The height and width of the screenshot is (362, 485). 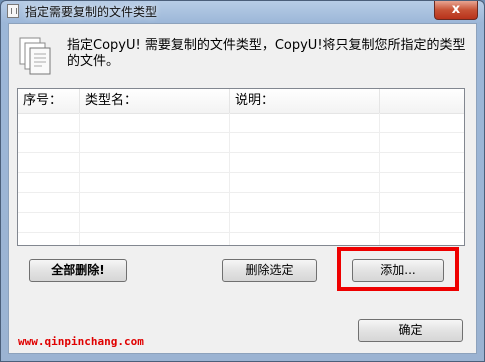 I want to click on column-header-description: 说明：, so click(x=305, y=101).